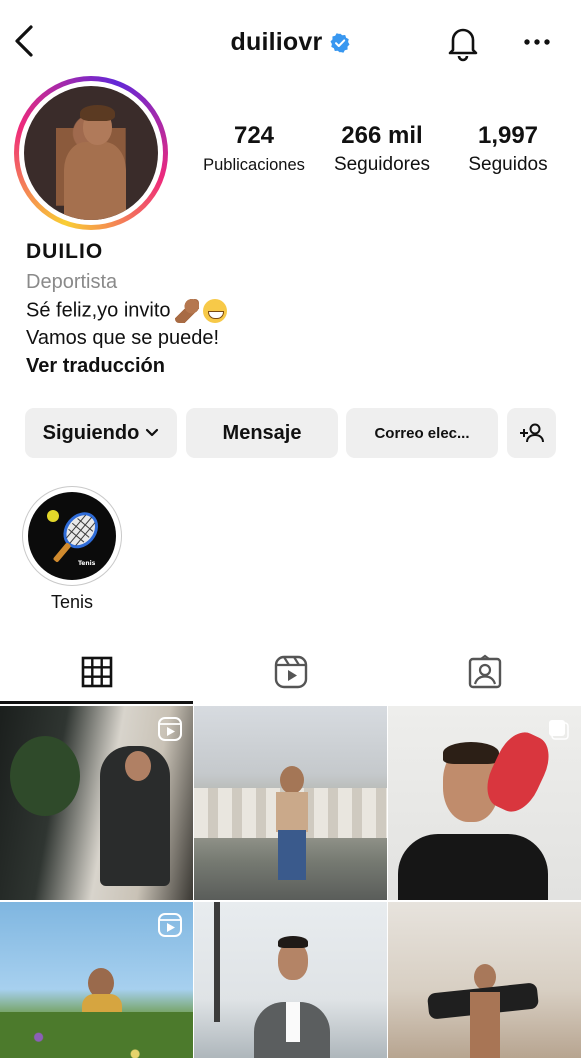 Image resolution: width=581 pixels, height=1058 pixels. Describe the element at coordinates (262, 433) in the screenshot. I see `message-button: Mensaje` at that location.